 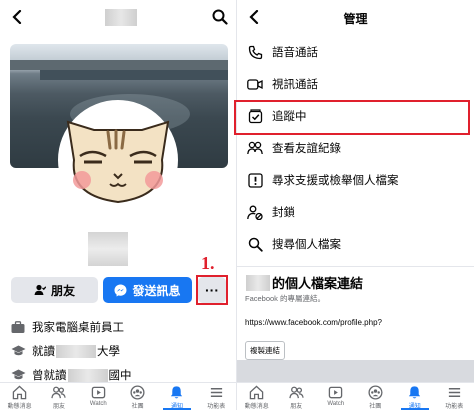 What do you see at coordinates (118, 160) in the screenshot?
I see `avatar` at bounding box center [118, 160].